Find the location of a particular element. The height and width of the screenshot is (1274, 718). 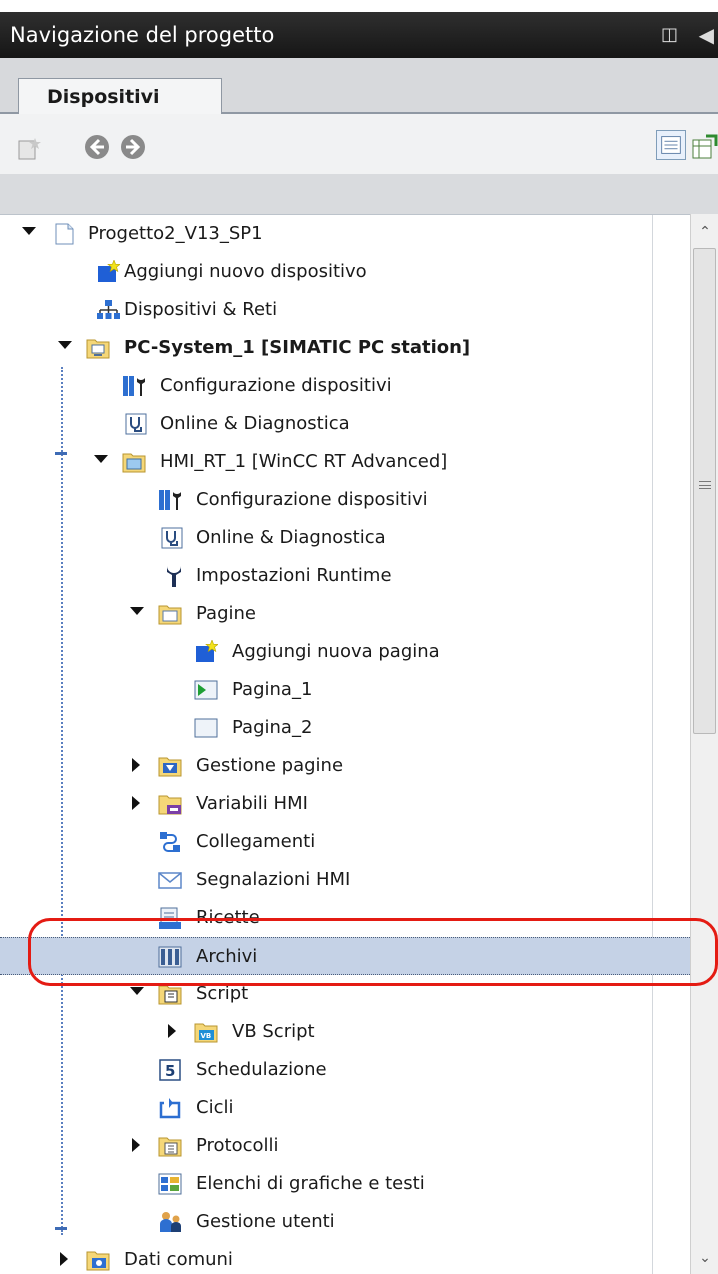

tree-item-label: Dati comuni is located at coordinates (178, 1259).